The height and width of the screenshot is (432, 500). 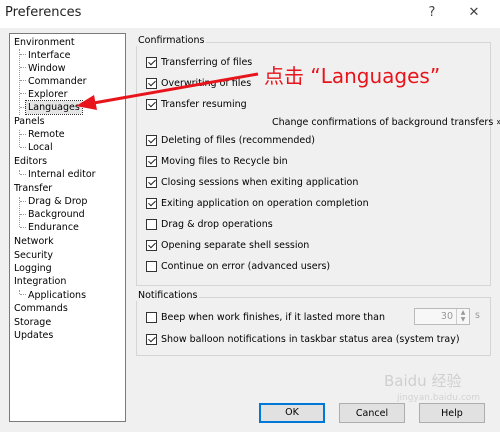 What do you see at coordinates (423, 381) in the screenshot?
I see `watermark: Baidu 经验` at bounding box center [423, 381].